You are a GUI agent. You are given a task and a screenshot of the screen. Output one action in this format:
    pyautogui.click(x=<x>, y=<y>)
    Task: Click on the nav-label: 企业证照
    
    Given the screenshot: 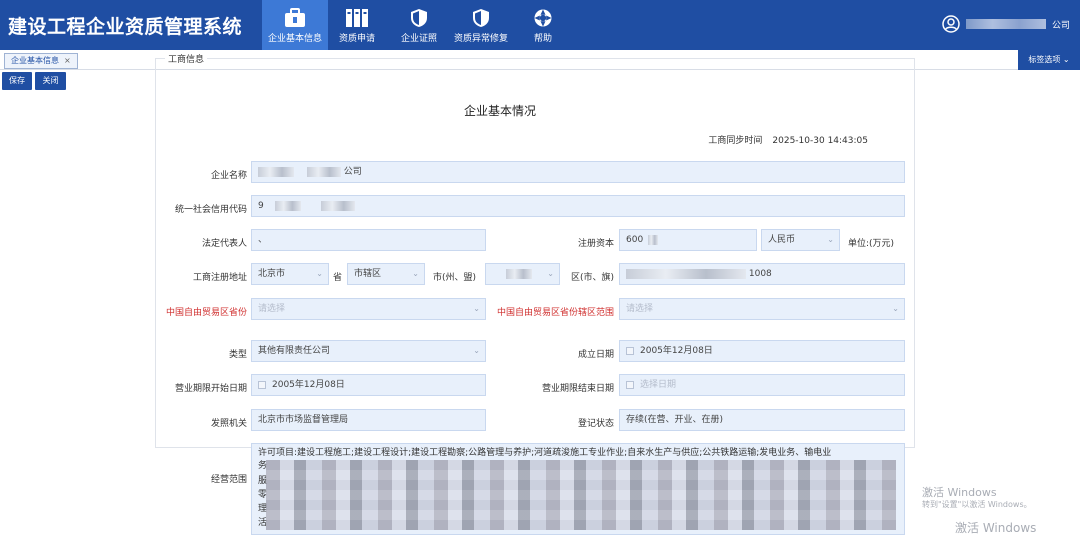 What is the action you would take?
    pyautogui.click(x=418, y=39)
    